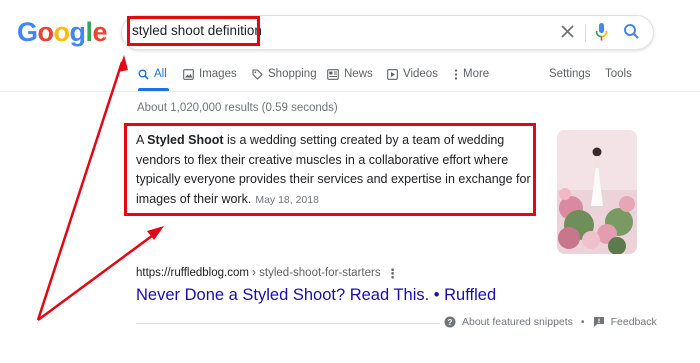 The image size is (700, 363). Describe the element at coordinates (287, 199) in the screenshot. I see `snippet-date: May 18, 2018` at that location.